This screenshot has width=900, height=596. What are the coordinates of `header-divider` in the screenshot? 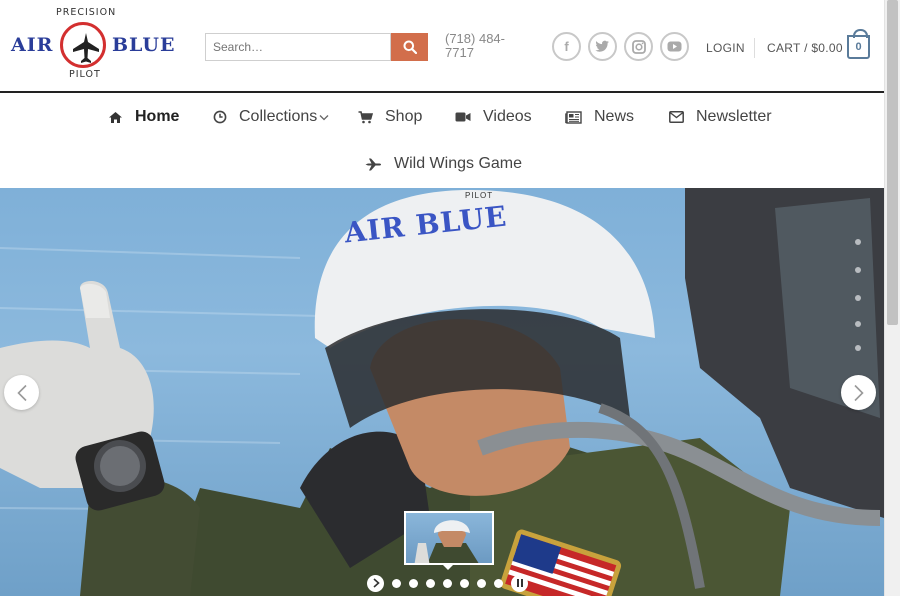 It's located at (754, 48).